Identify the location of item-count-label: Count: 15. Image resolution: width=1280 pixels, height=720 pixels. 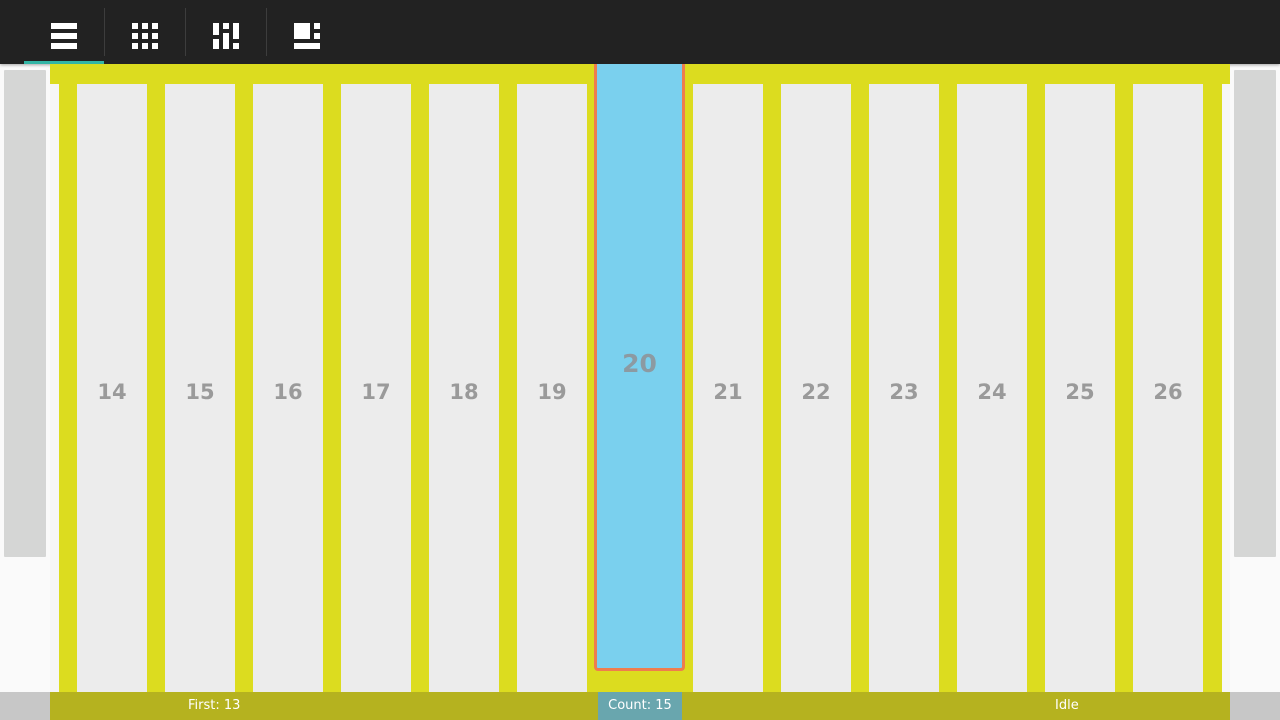
(640, 705).